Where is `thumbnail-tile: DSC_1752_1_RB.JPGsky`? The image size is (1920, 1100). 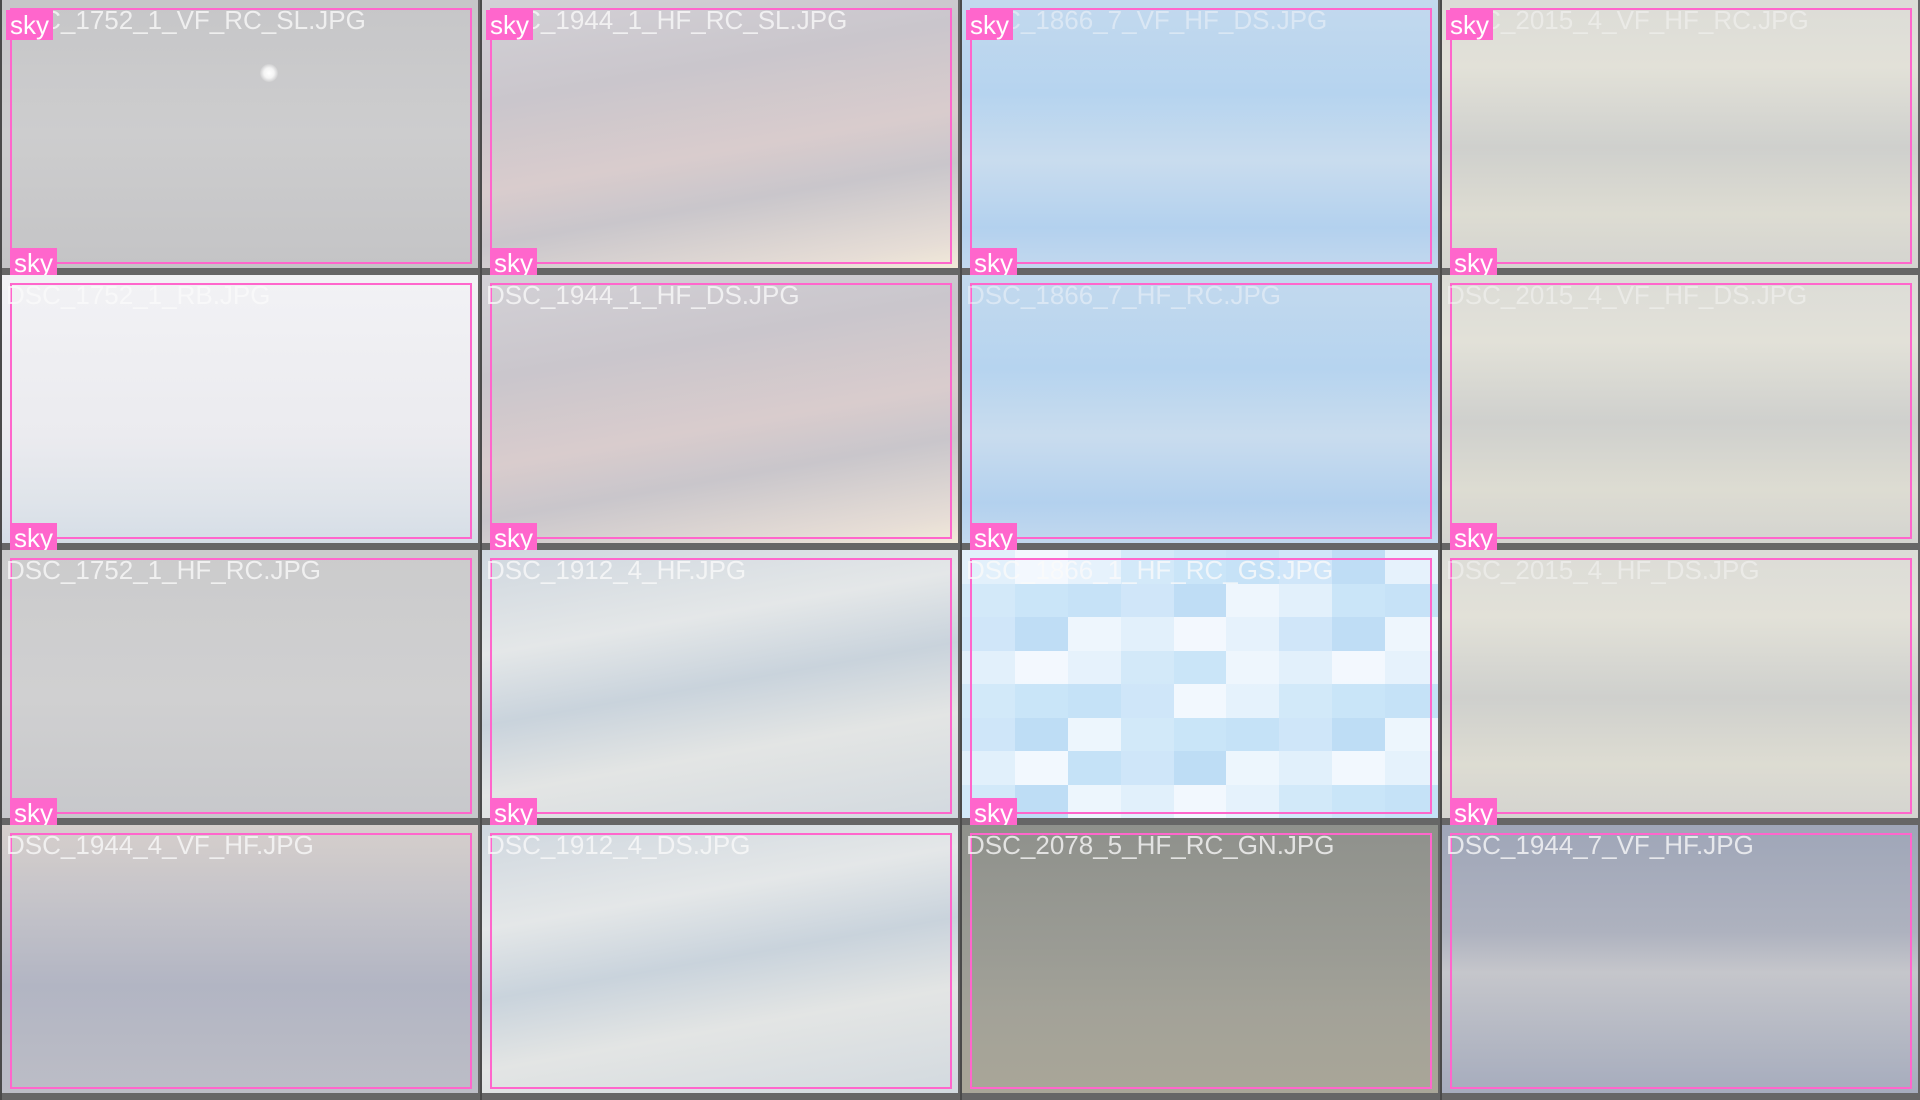 thumbnail-tile: DSC_1752_1_RB.JPGsky is located at coordinates (240, 412).